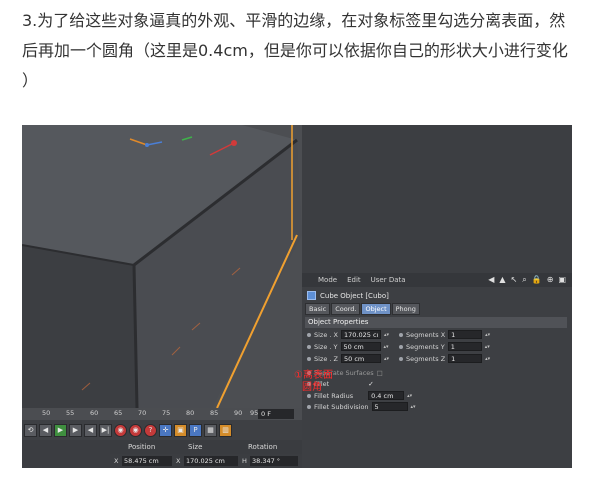  Describe the element at coordinates (166, 413) in the screenshot. I see `timeline-tick: 75` at that location.